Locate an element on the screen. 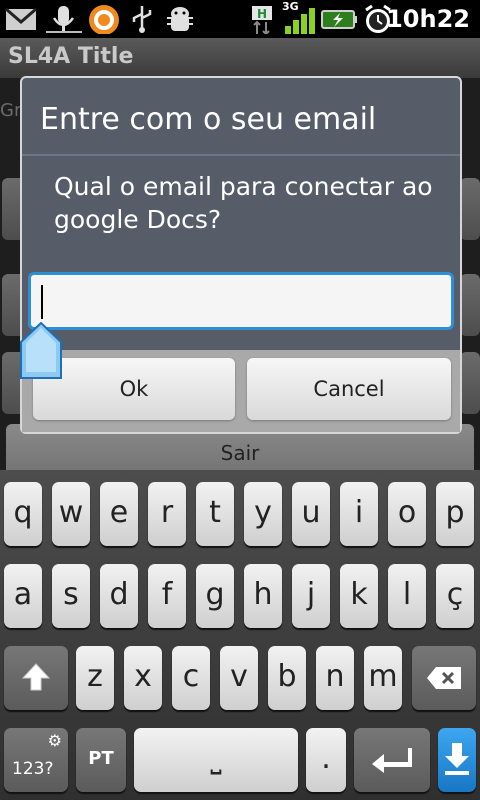  enter-icon is located at coordinates (392, 760).